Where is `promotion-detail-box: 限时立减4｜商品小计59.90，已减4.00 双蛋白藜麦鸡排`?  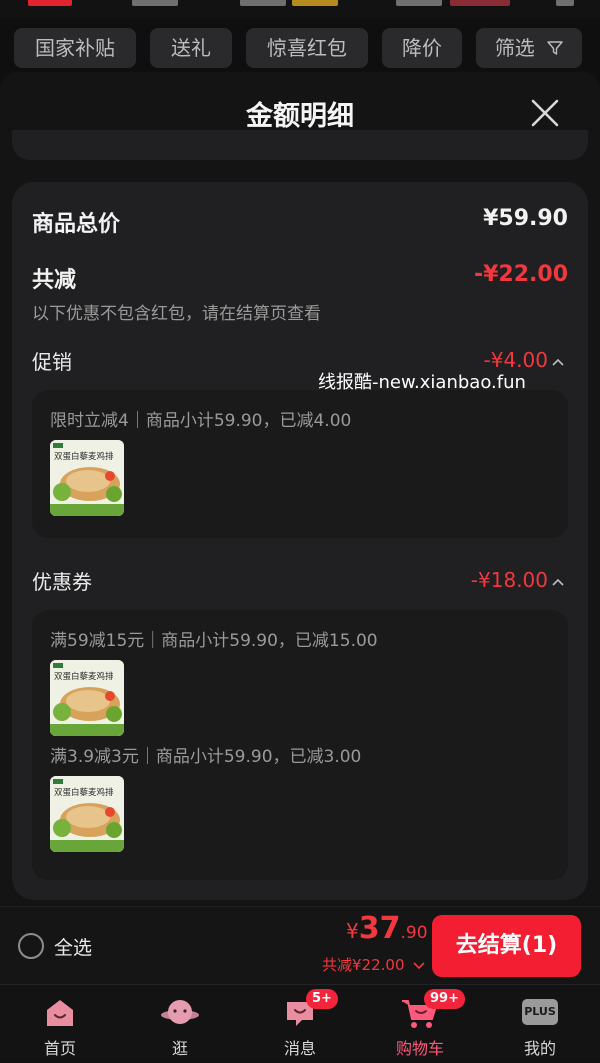 promotion-detail-box: 限时立减4｜商品小计59.90，已减4.00 双蛋白藜麦鸡排 is located at coordinates (300, 464).